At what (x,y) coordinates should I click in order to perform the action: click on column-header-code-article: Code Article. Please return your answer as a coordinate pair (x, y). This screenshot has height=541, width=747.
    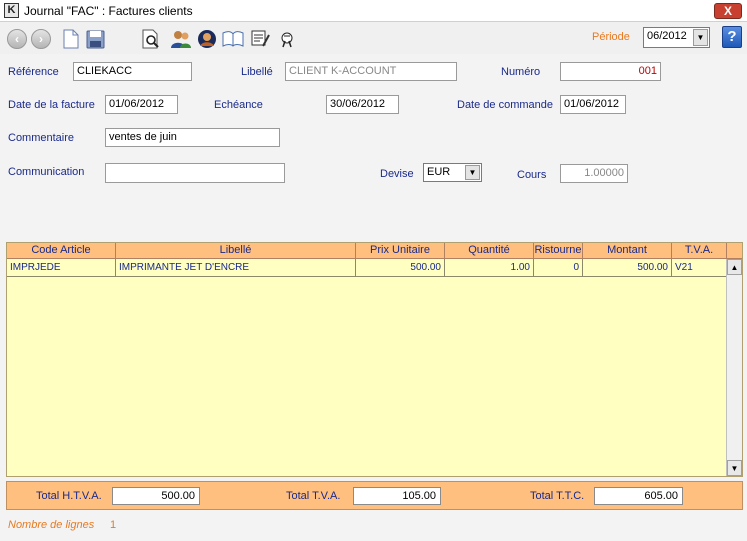
    Looking at the image, I should click on (61, 251).